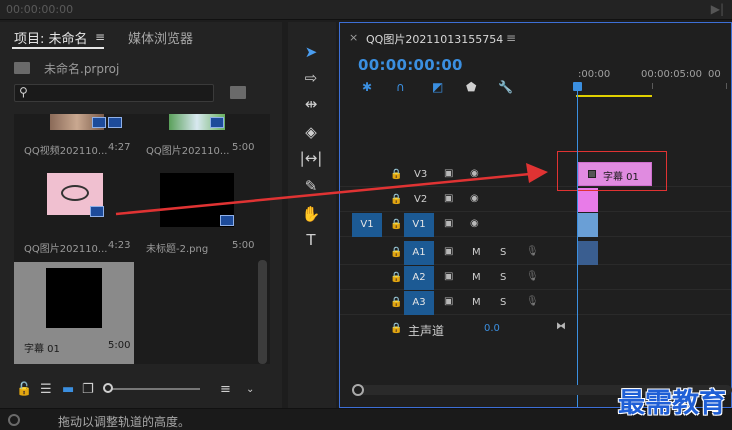  Describe the element at coordinates (311, 78) in the screenshot. I see `track-select-tool-icon: ⇨` at that location.